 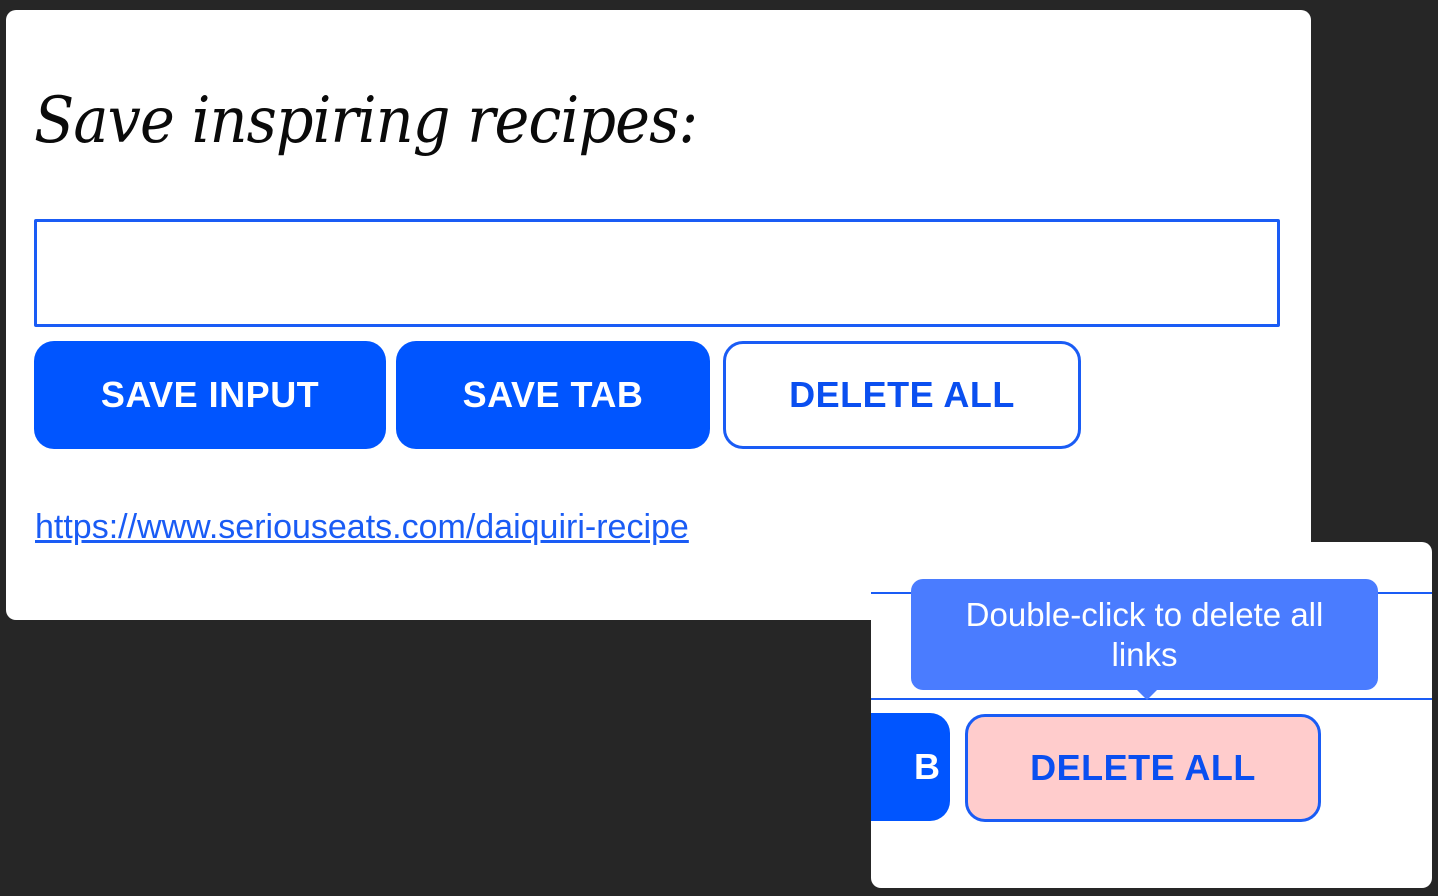 I want to click on save-tab-button-partial: B, so click(x=910, y=767).